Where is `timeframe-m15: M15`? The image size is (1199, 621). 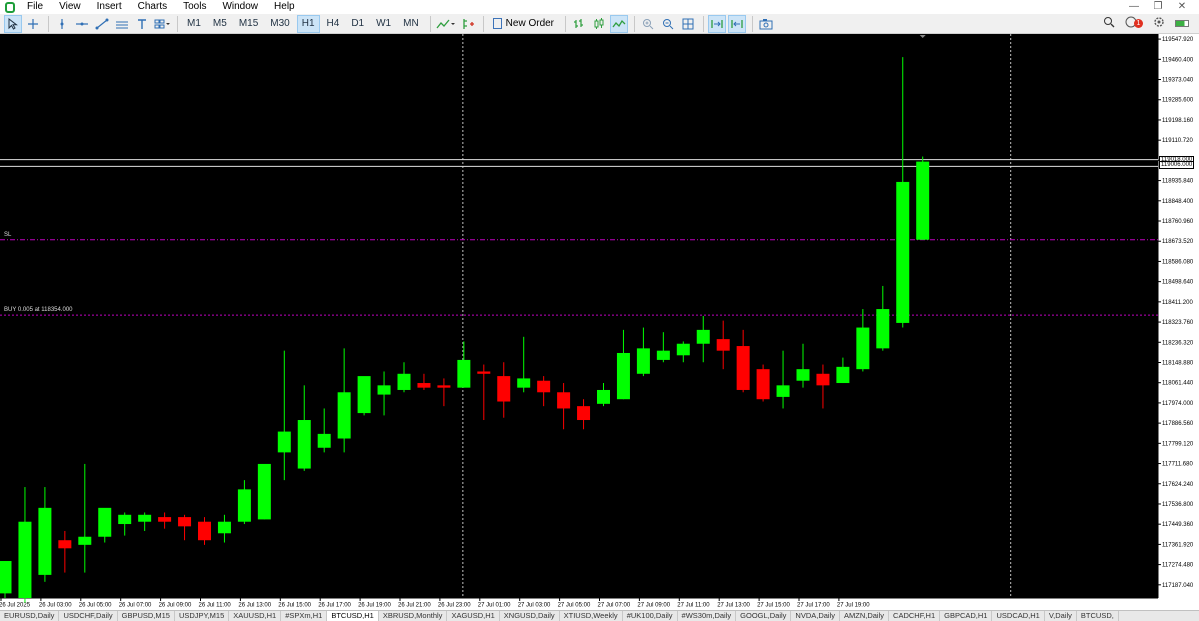 timeframe-m15: M15 is located at coordinates (248, 24).